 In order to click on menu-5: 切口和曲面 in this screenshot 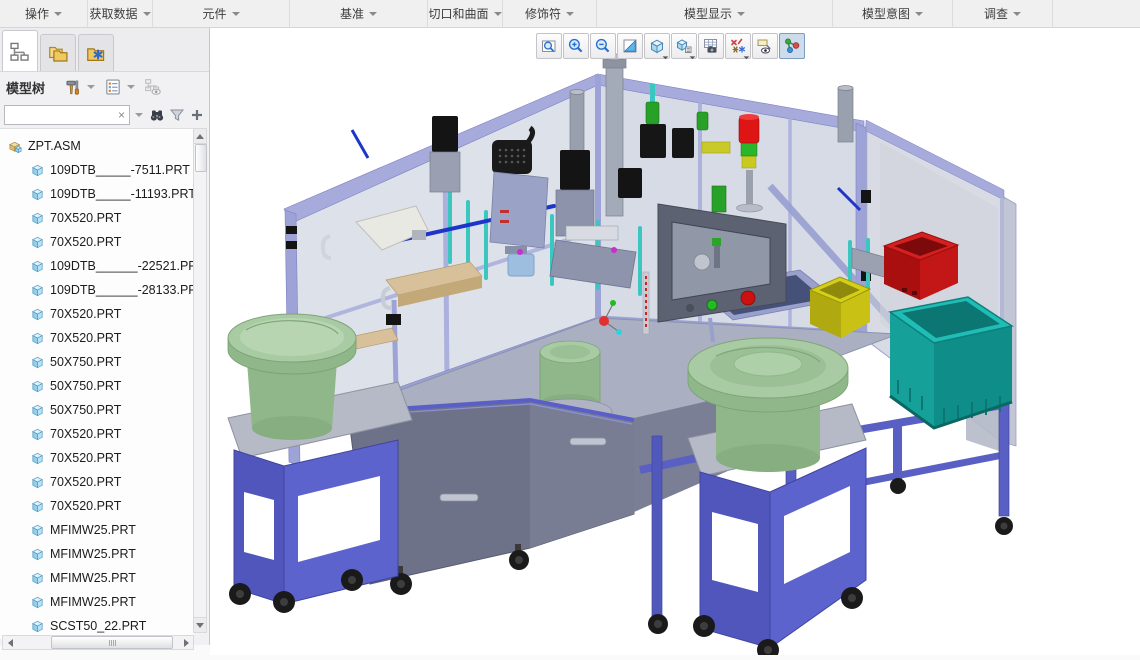, I will do `click(465, 13)`.